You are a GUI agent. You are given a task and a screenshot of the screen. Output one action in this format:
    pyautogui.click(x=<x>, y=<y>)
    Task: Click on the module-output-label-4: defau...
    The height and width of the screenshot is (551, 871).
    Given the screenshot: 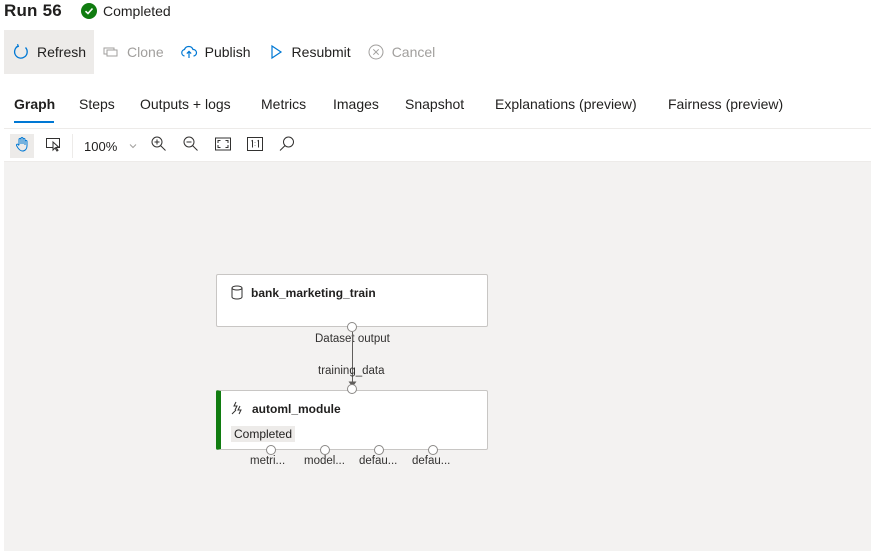 What is the action you would take?
    pyautogui.click(x=431, y=461)
    